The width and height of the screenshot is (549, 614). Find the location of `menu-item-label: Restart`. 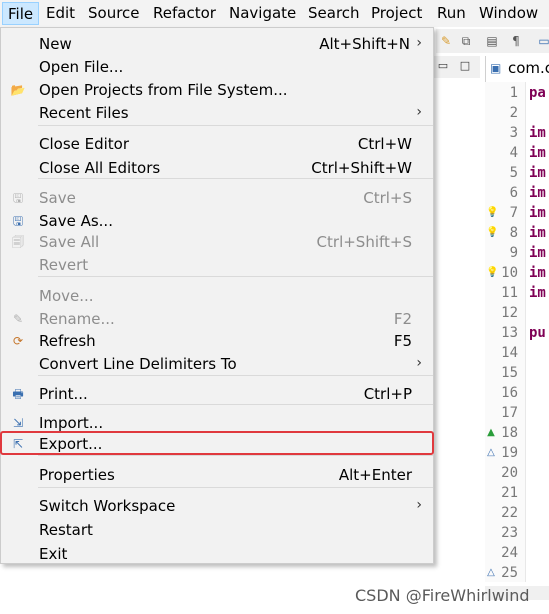

menu-item-label: Restart is located at coordinates (66, 530).